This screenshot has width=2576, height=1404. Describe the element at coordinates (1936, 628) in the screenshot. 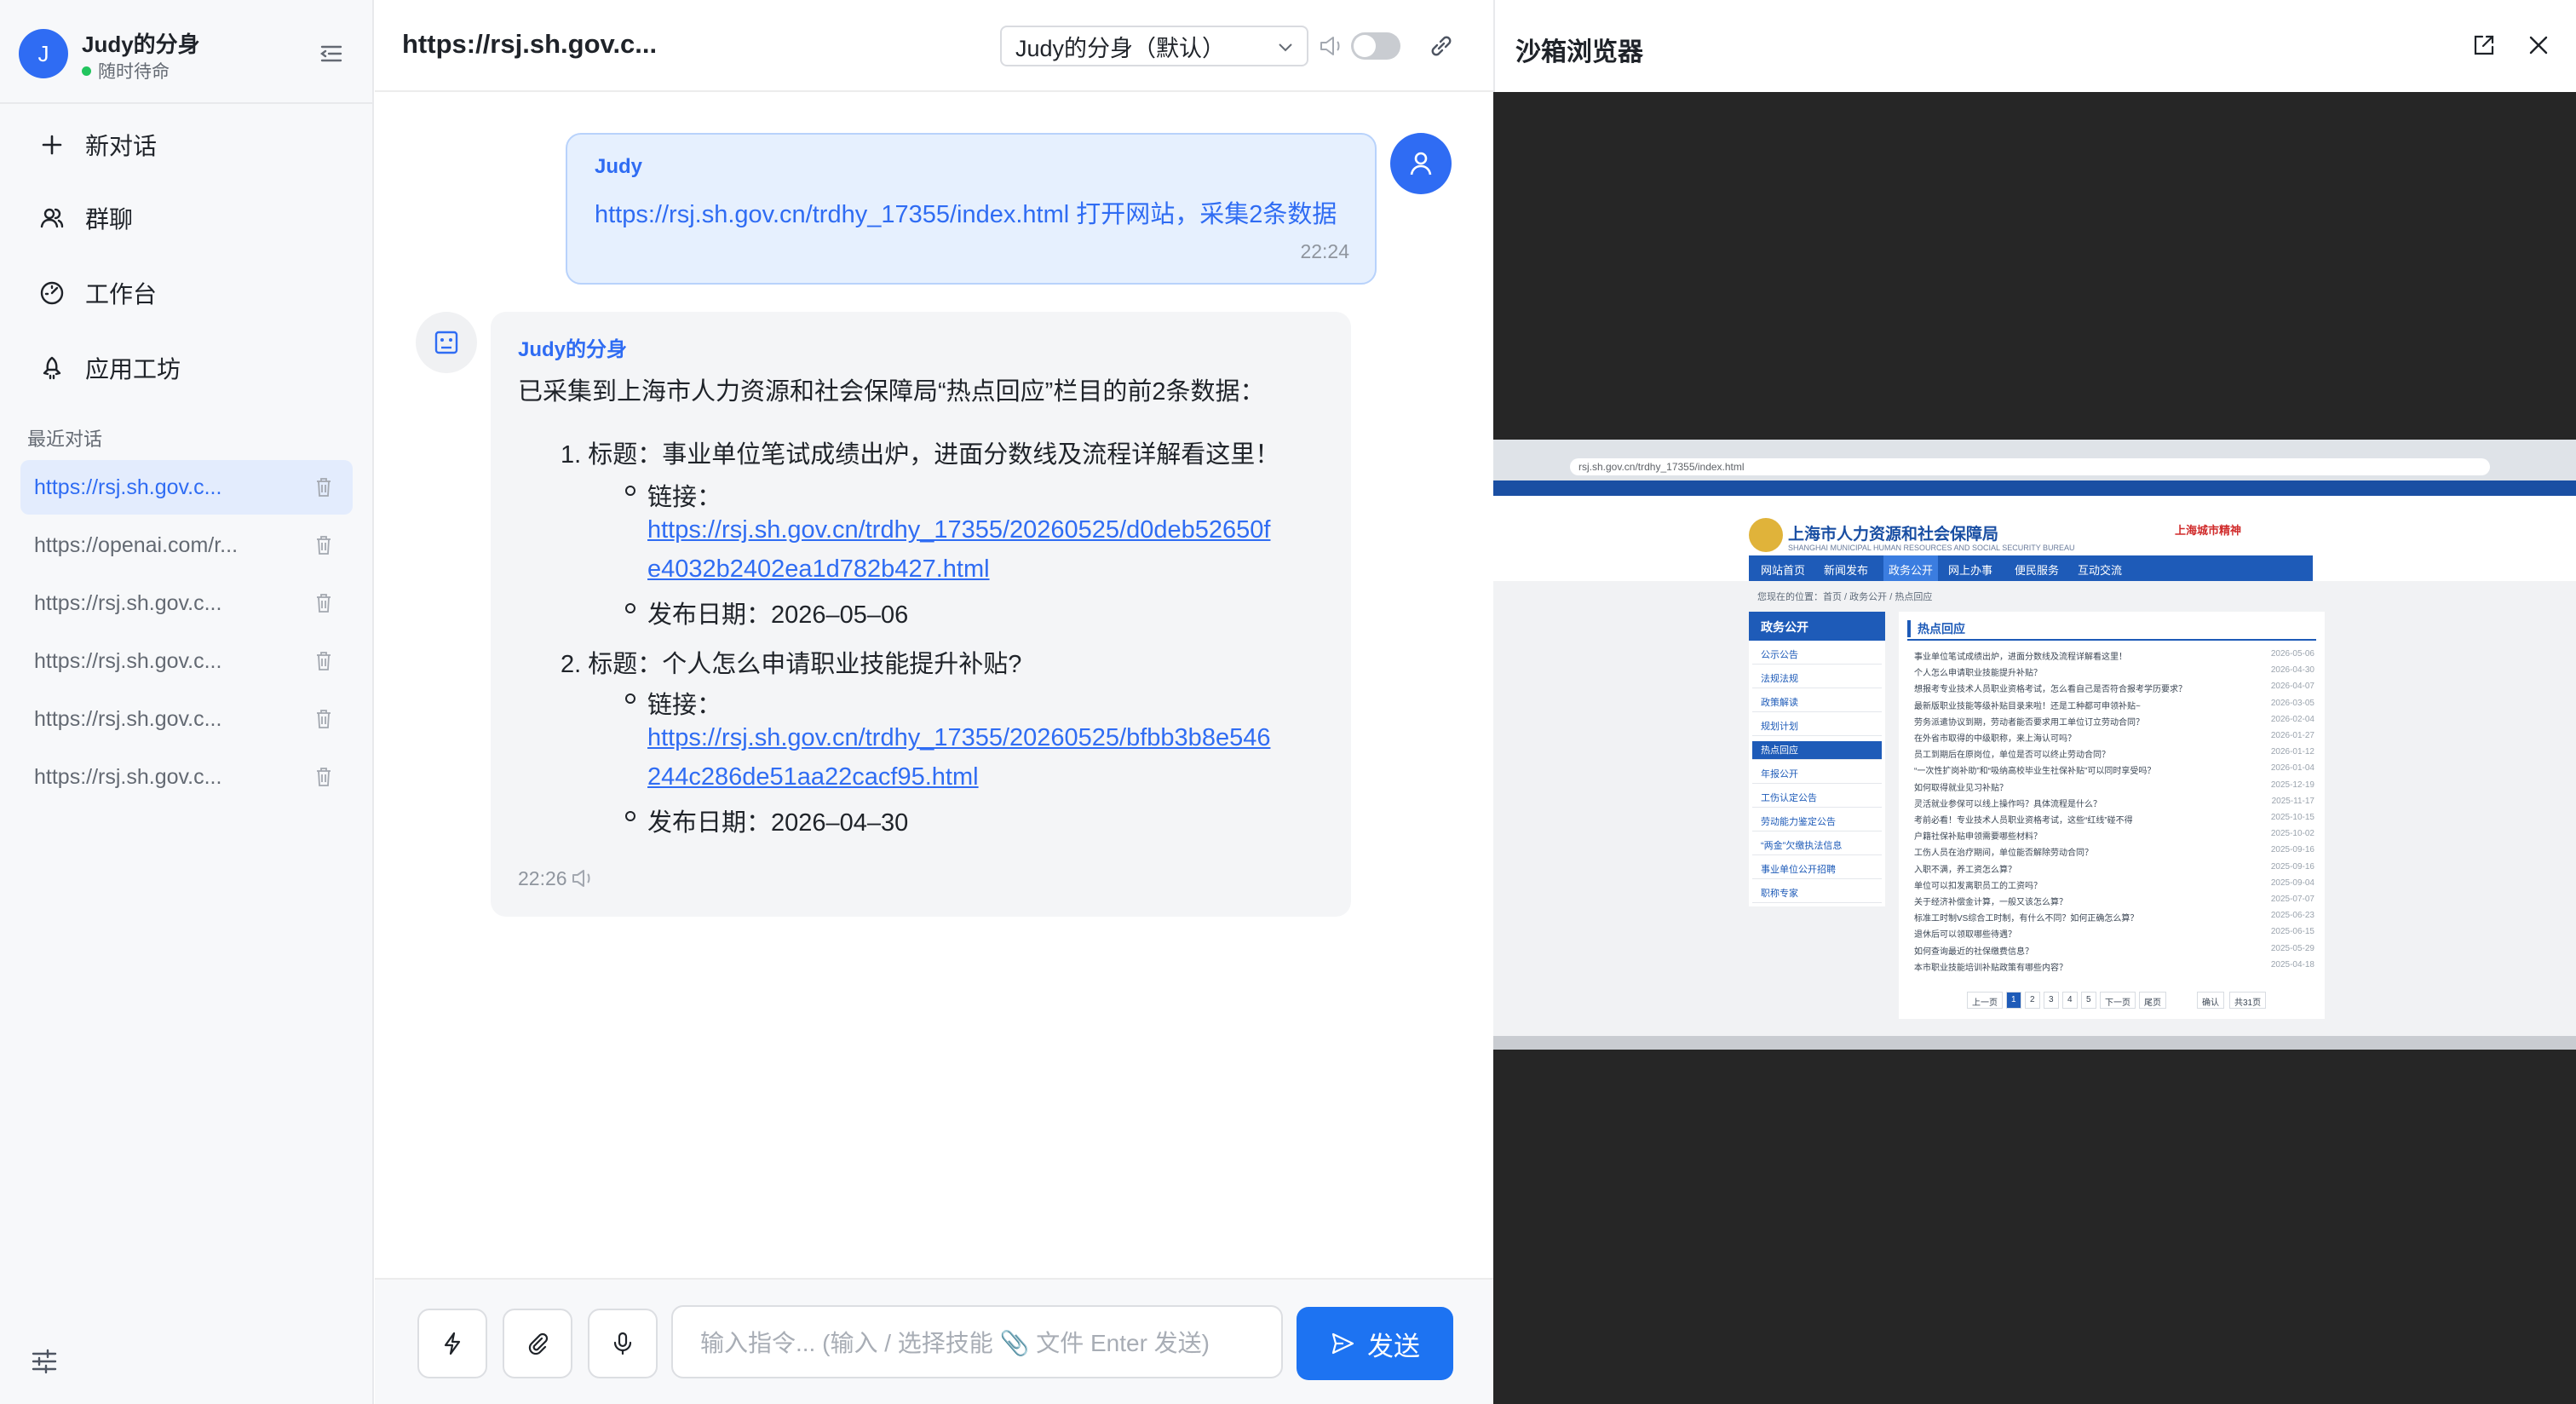

I see `site-list-title: 热点回应` at that location.